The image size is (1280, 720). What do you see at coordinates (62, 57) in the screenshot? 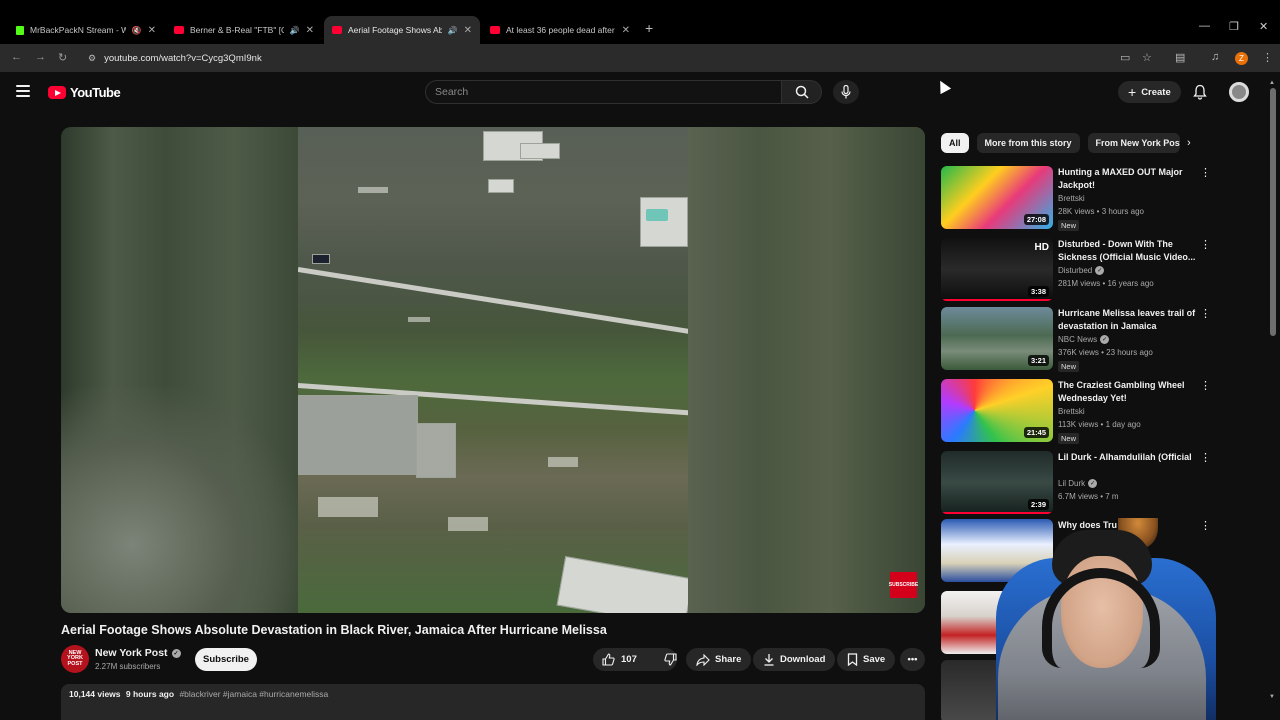
I see `reload-icon: ↻` at bounding box center [62, 57].